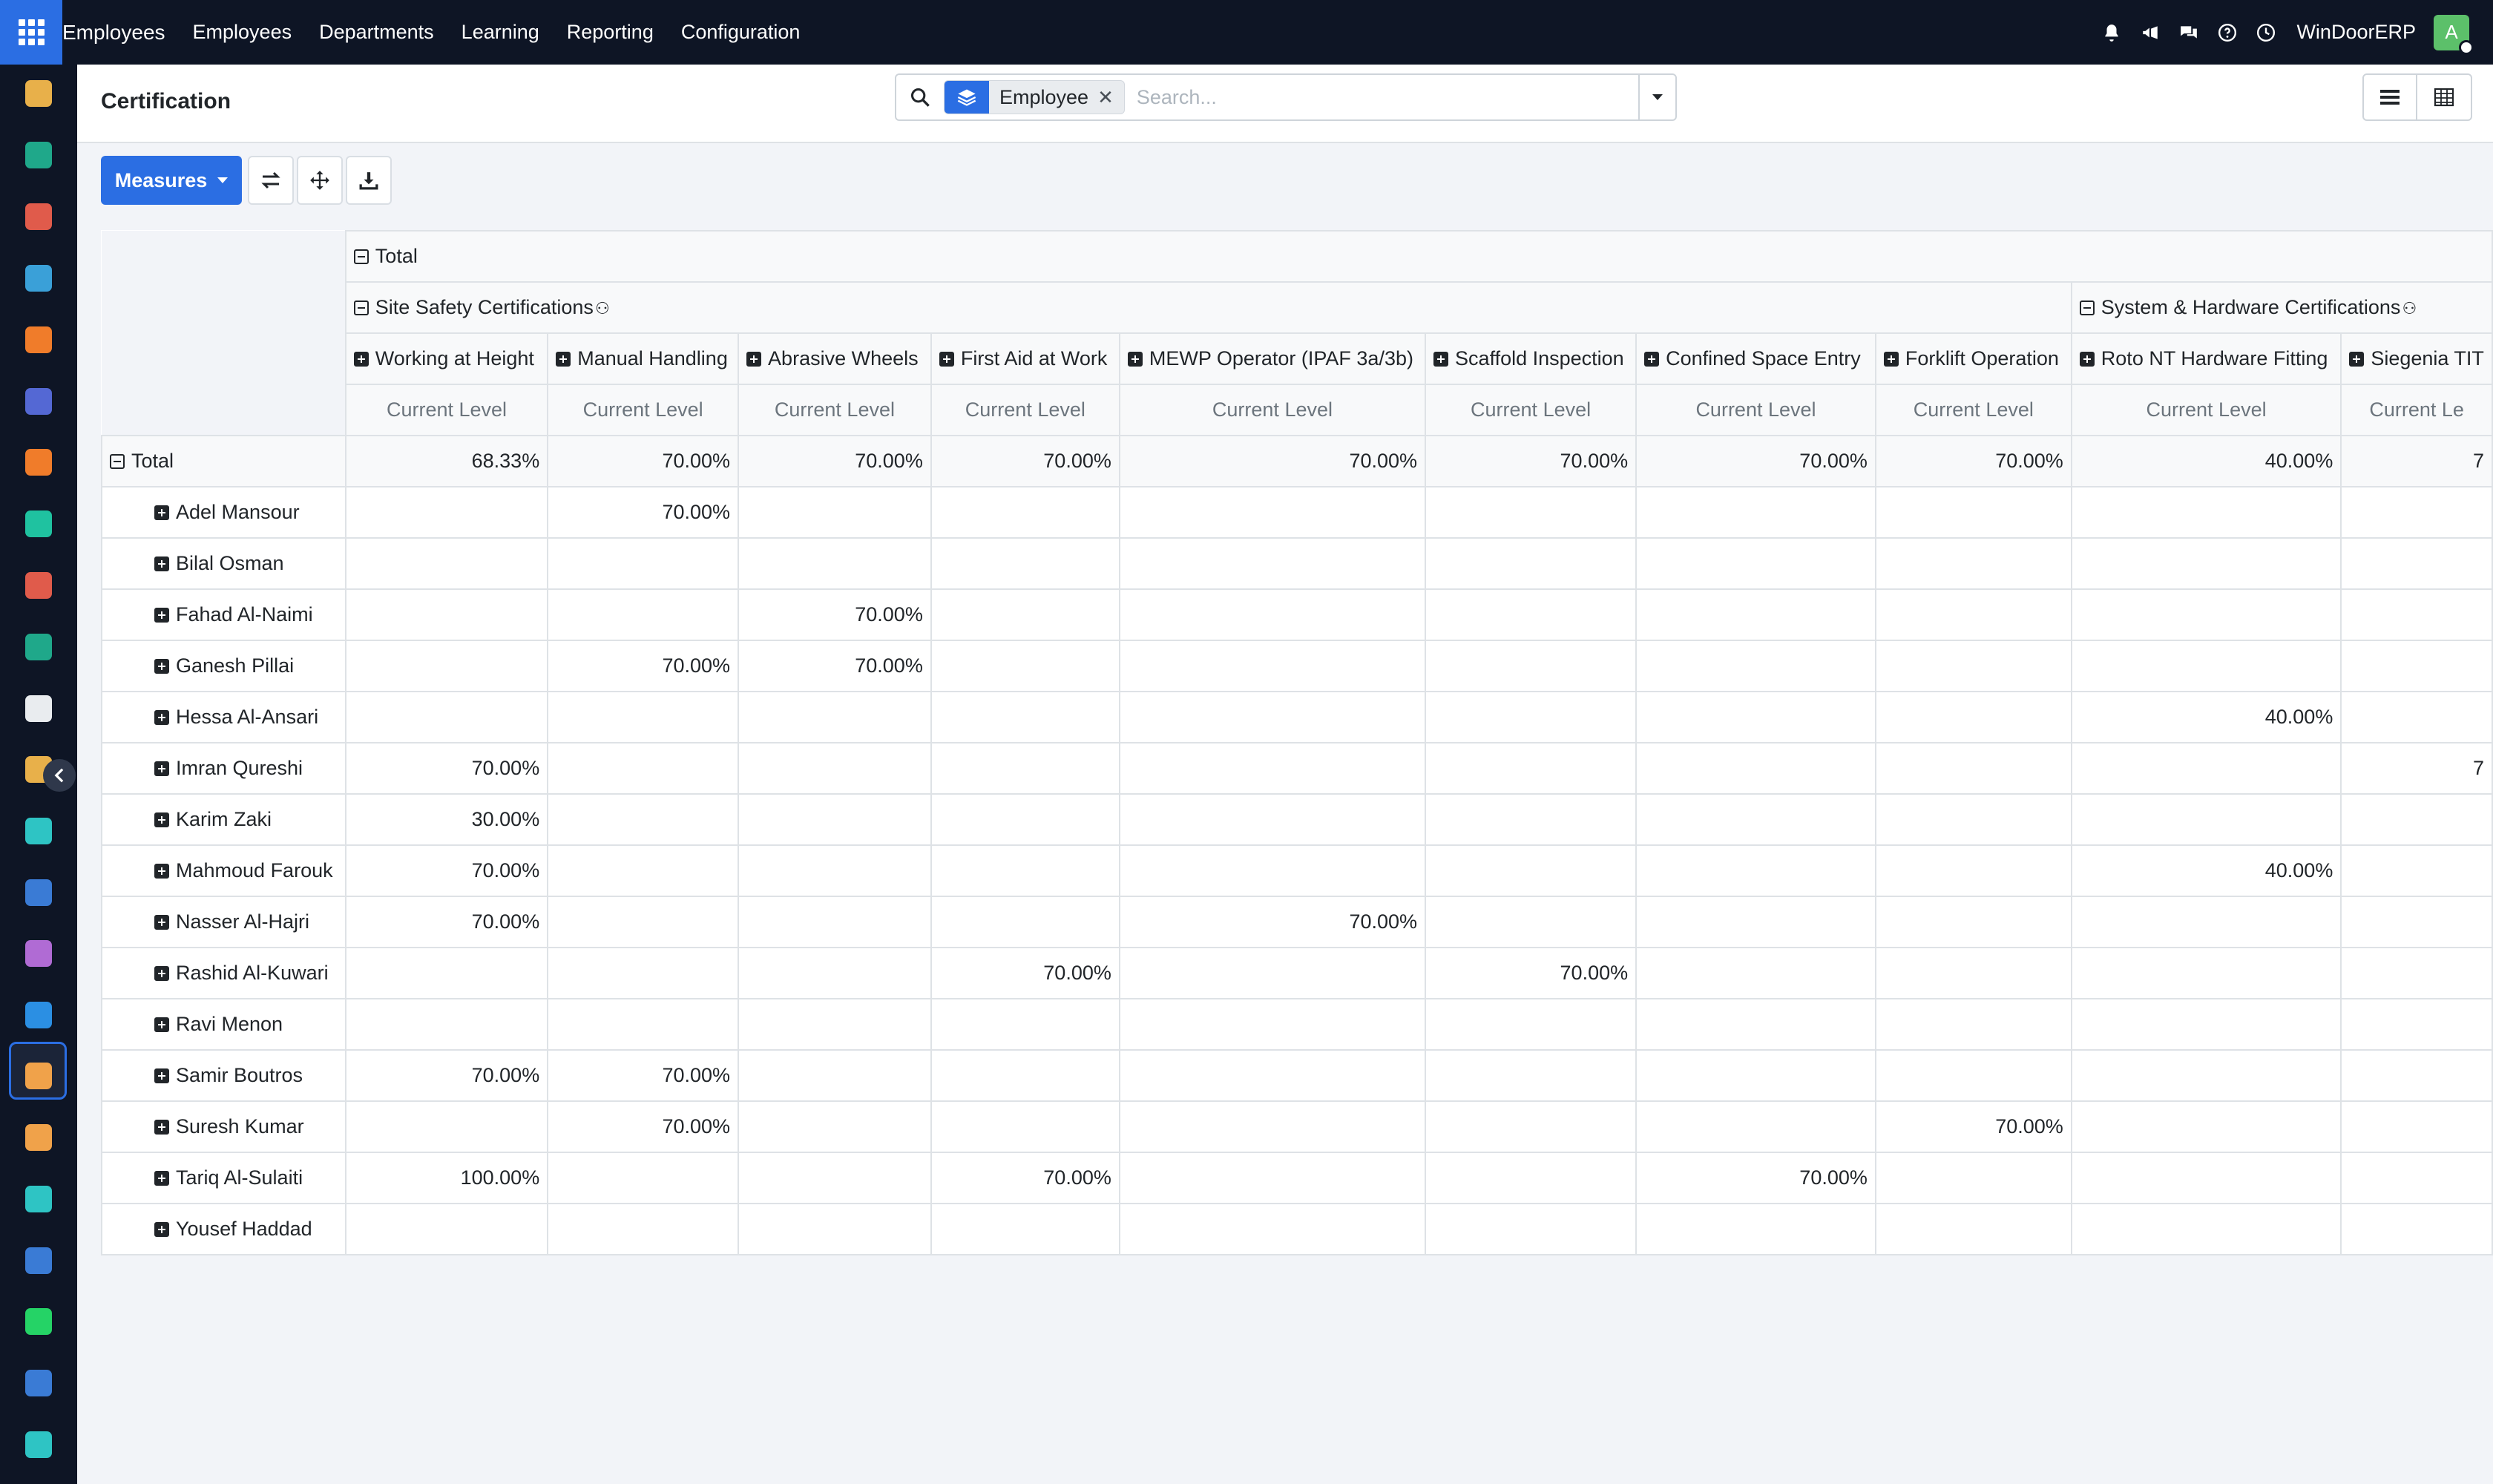 The width and height of the screenshot is (2493, 1484). What do you see at coordinates (2416, 410) in the screenshot?
I see `measure-header: Current Le` at bounding box center [2416, 410].